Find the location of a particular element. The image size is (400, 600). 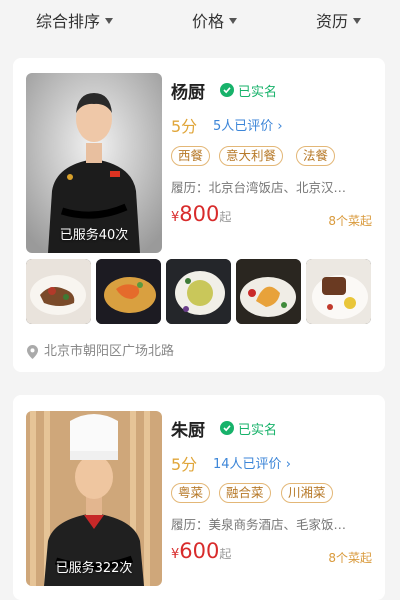

price-value: 600 is located at coordinates (199, 551).